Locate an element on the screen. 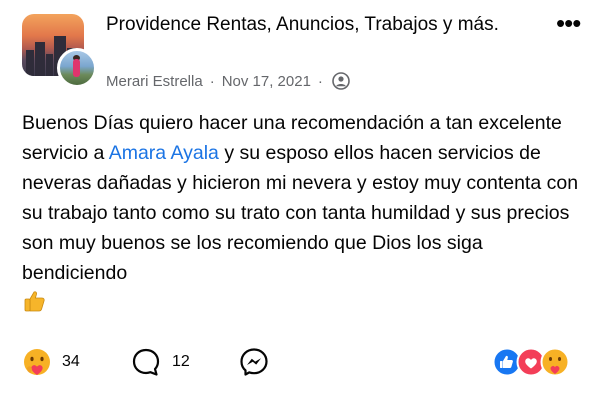 The width and height of the screenshot is (600, 400). more-options-icon: ••• is located at coordinates (568, 25).